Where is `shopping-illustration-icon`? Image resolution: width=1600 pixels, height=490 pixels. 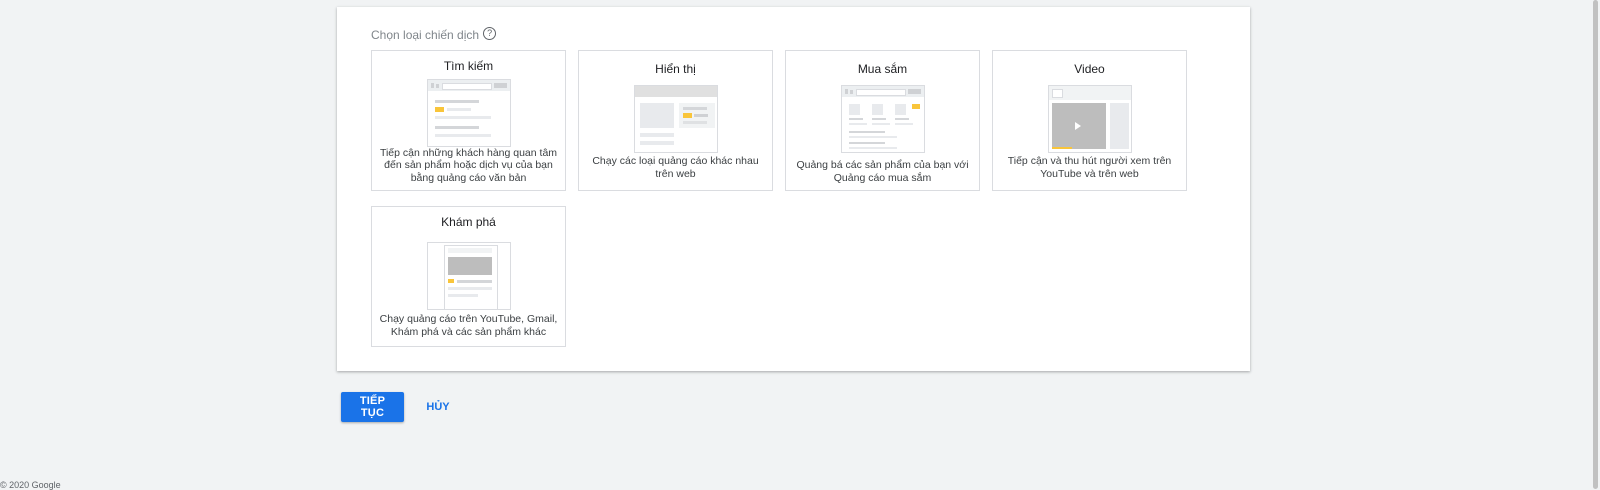 shopping-illustration-icon is located at coordinates (882, 119).